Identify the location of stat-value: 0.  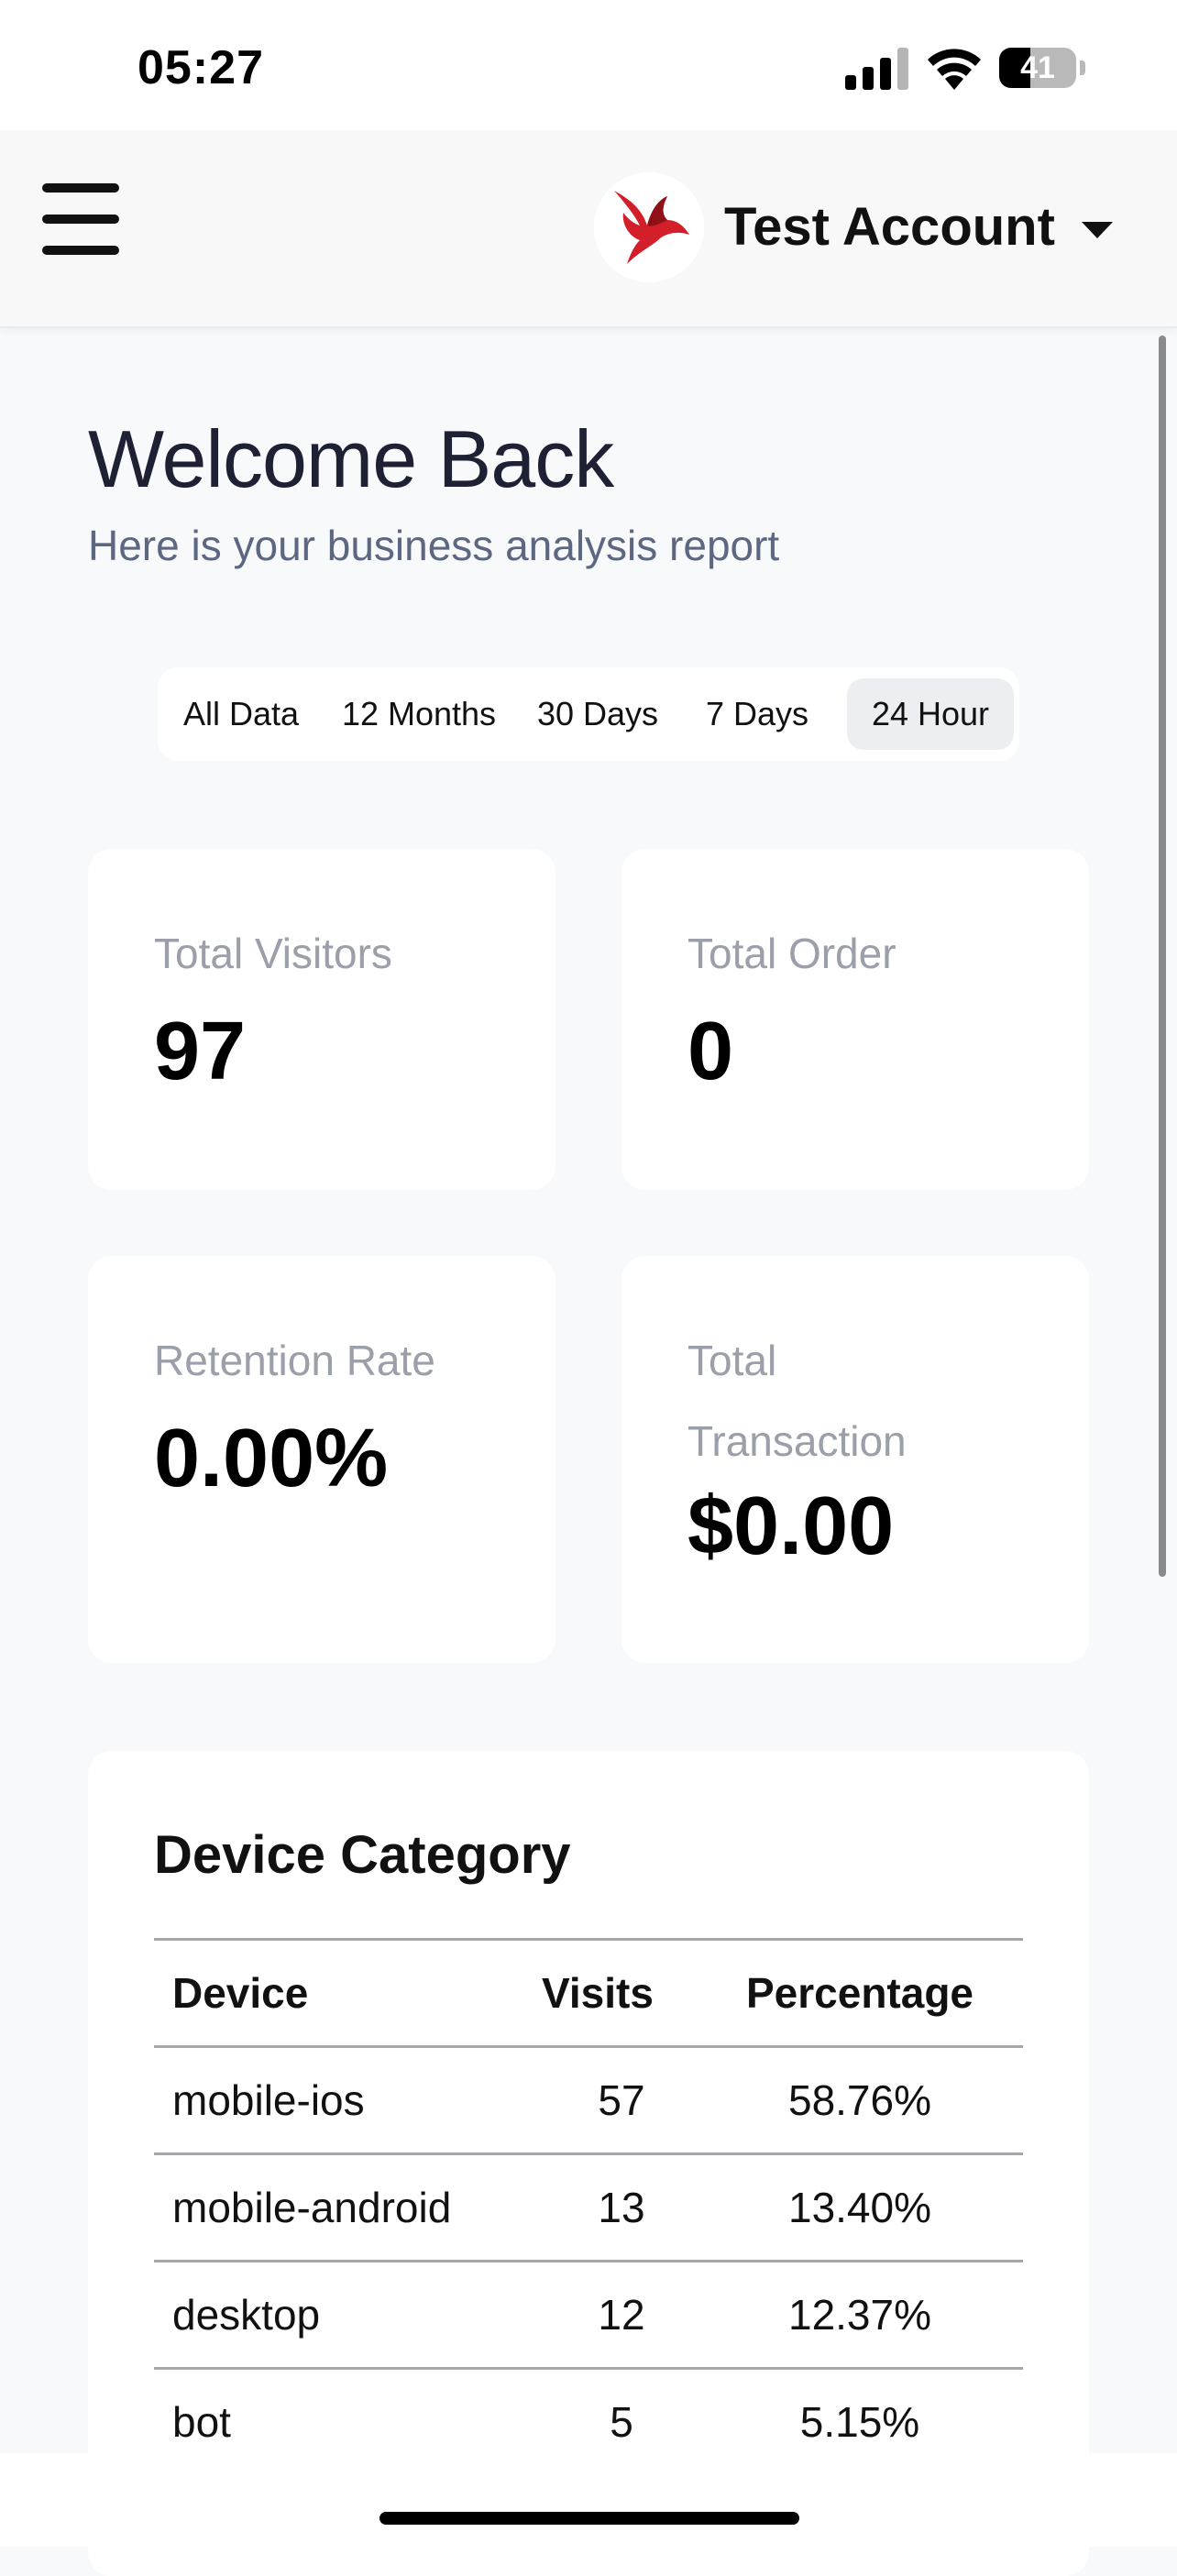
(711, 1051).